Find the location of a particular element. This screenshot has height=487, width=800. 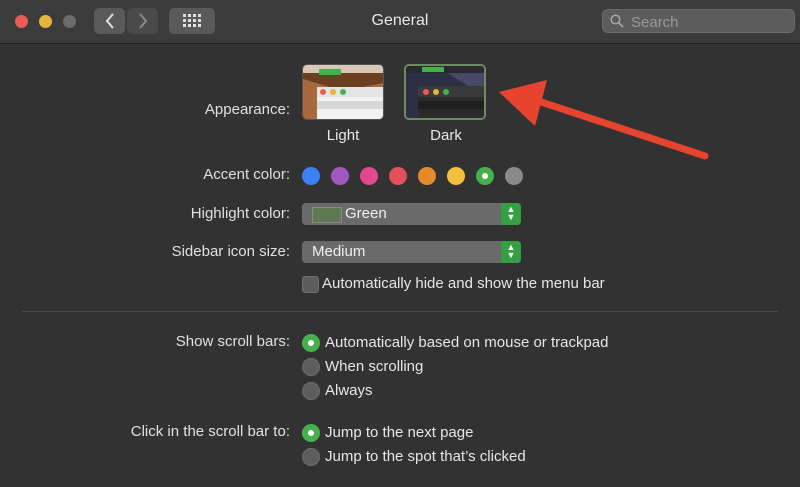

highlight-color-value: Green is located at coordinates (366, 213).